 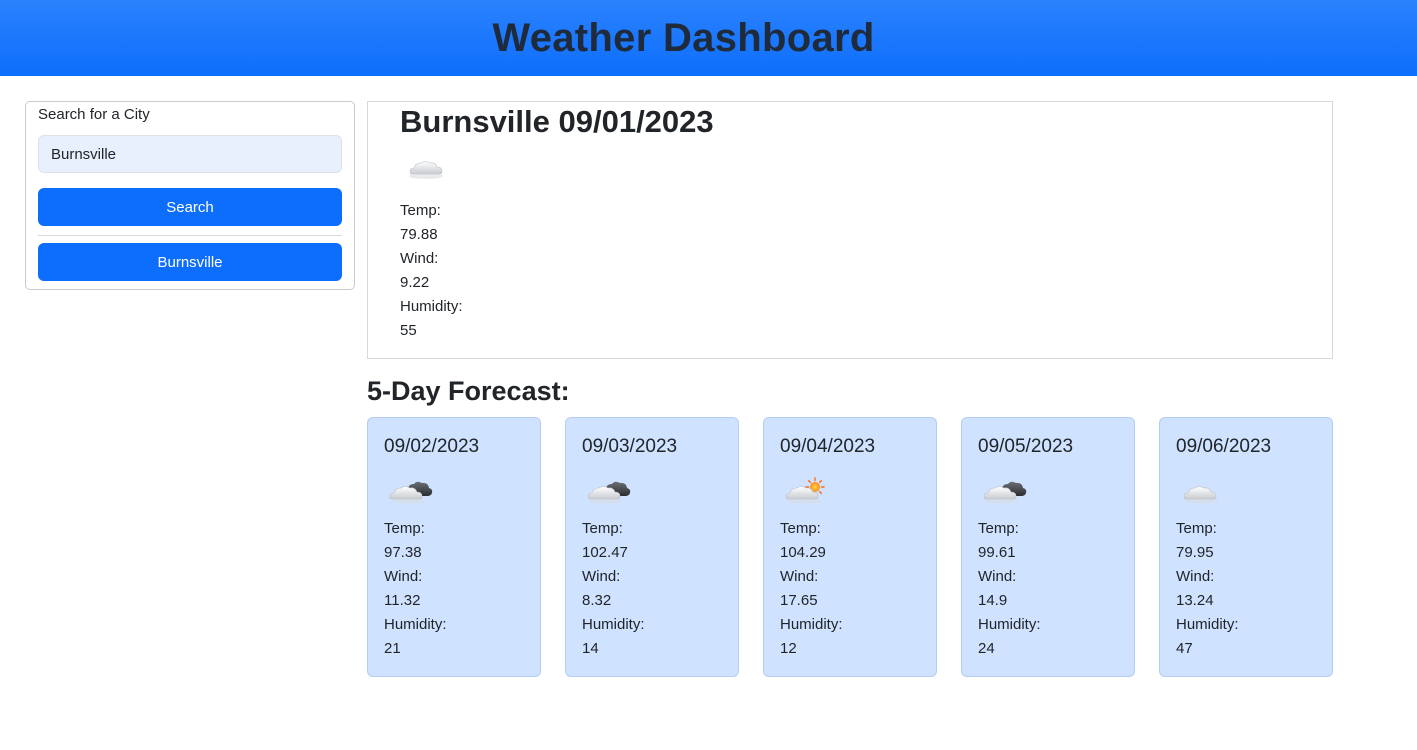 I want to click on forecast-stats: Temp: 104.29 Wind: 17.65 Humidity: 12, so click(x=811, y=589).